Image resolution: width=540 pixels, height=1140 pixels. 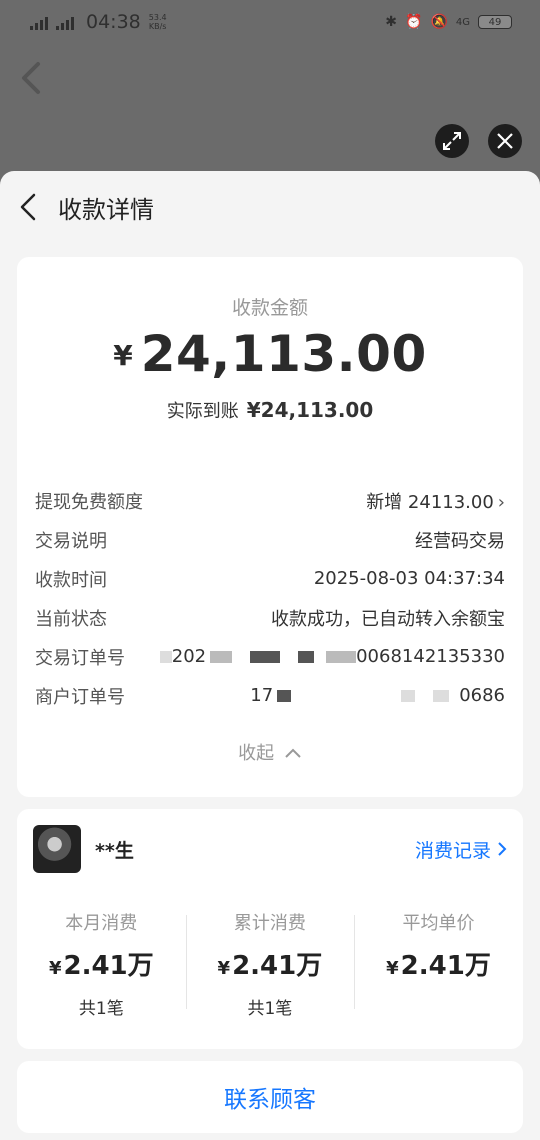 I want to click on status-right: ✱ ⏰ 🔕 4G 49, so click(x=448, y=22).